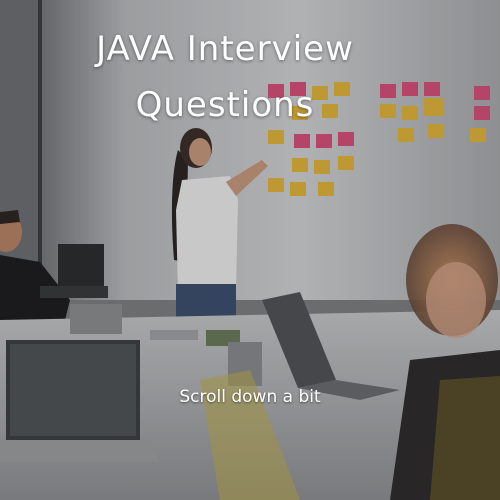  Describe the element at coordinates (250, 397) in the screenshot. I see `scroll-hint: Scroll down a bit` at that location.